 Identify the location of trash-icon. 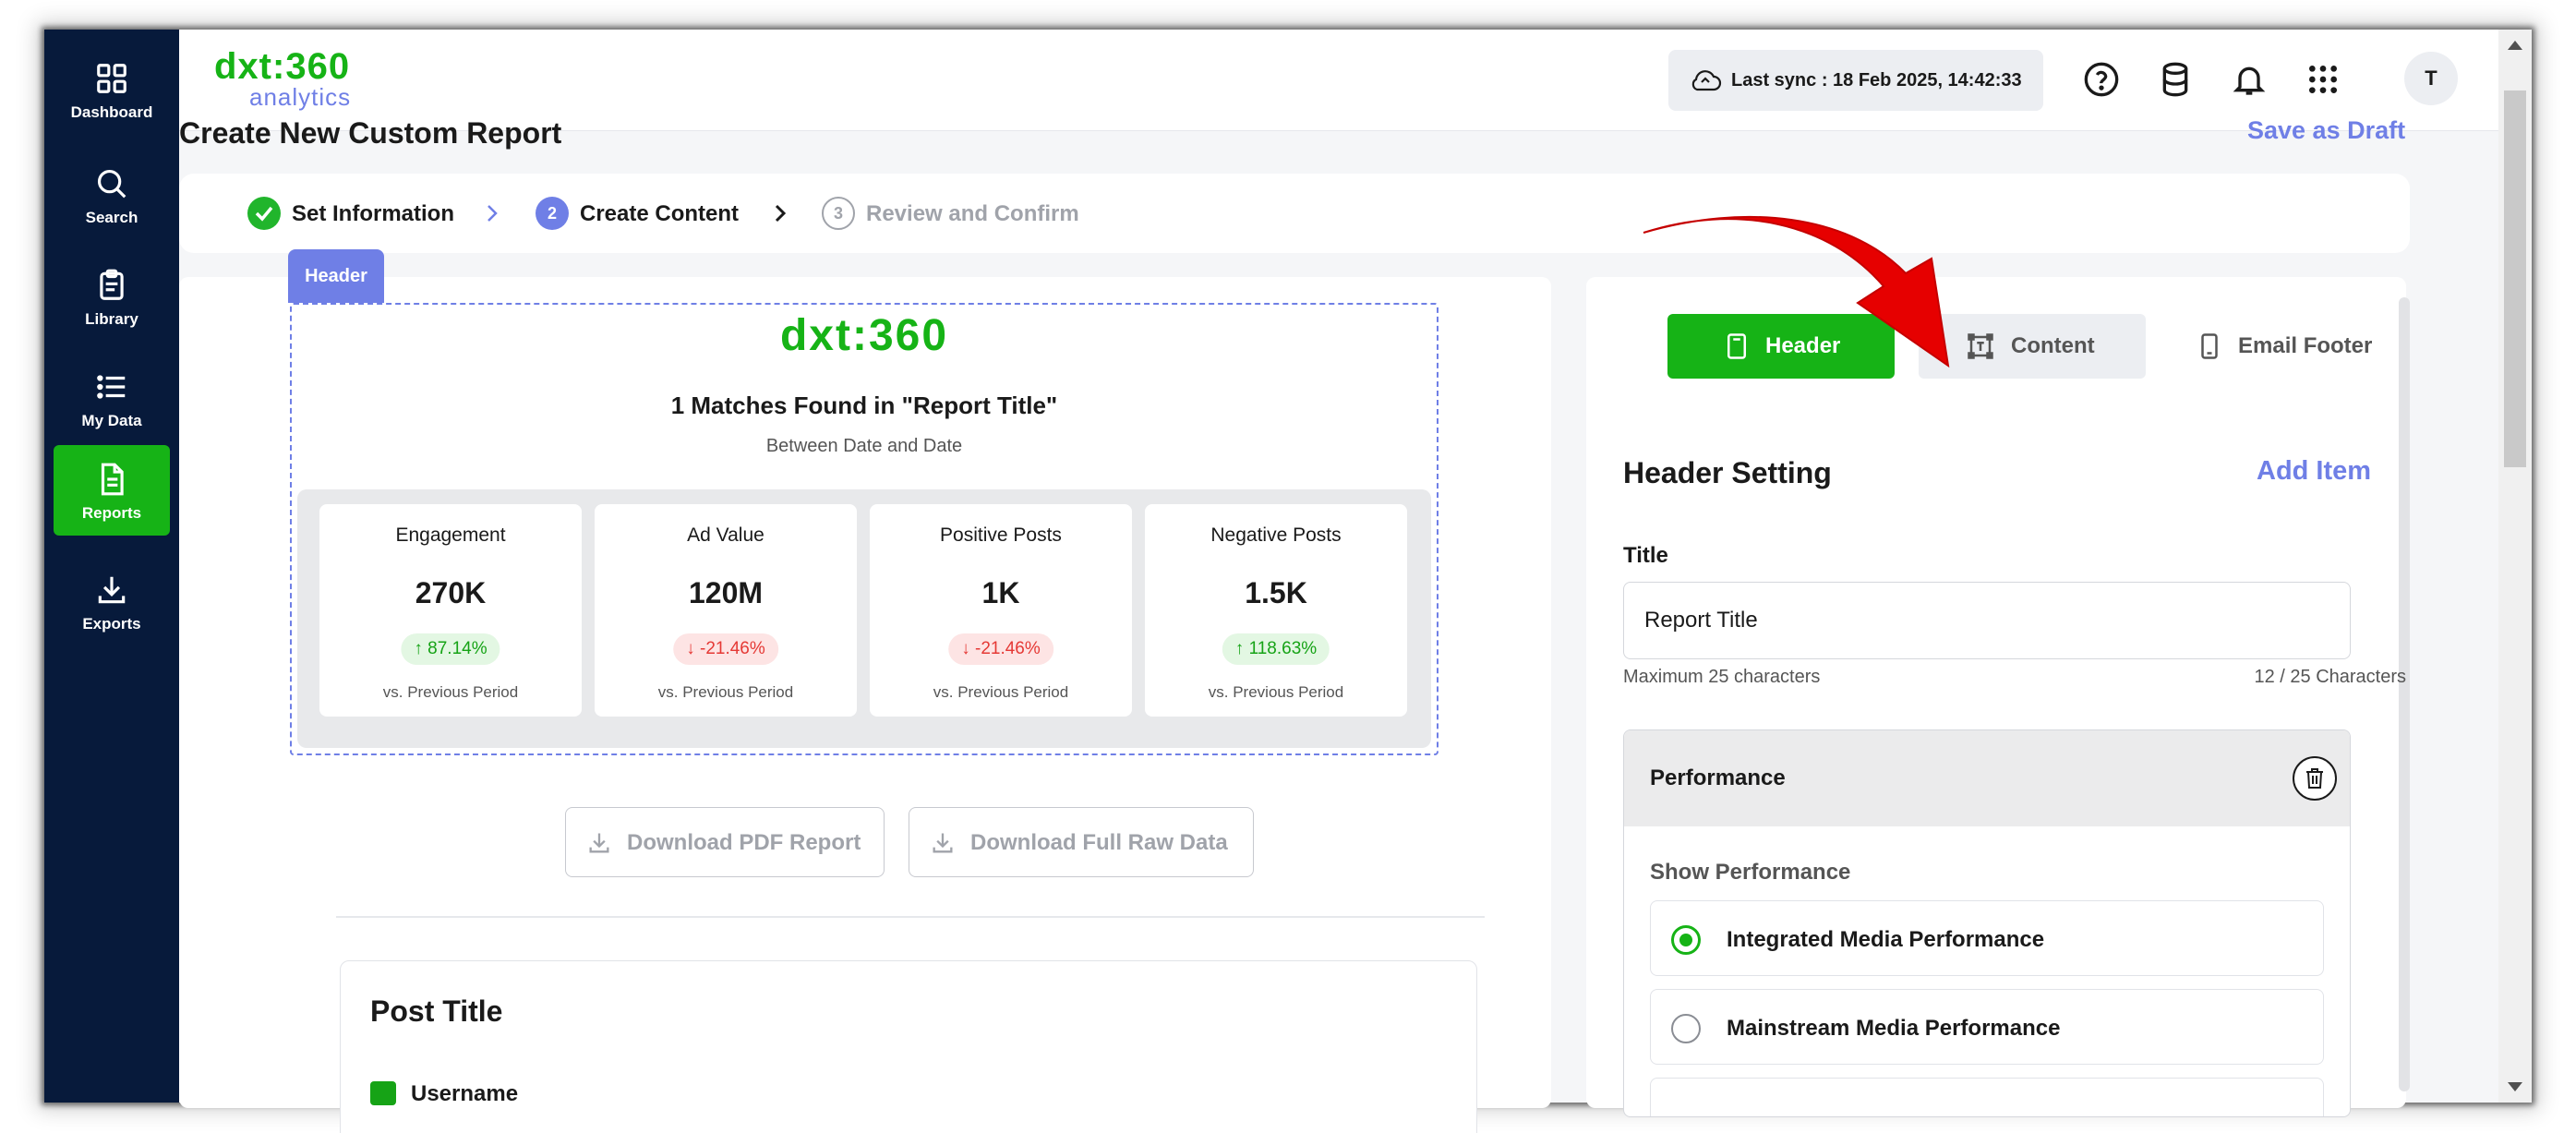
(2314, 778).